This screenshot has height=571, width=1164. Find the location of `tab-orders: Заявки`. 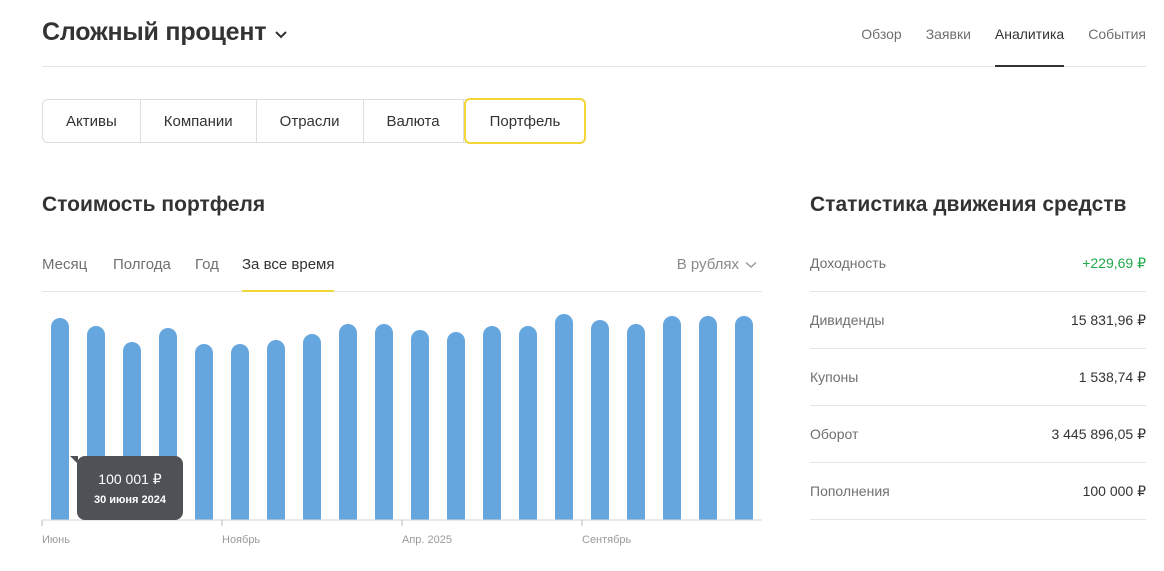

tab-orders: Заявки is located at coordinates (948, 33).